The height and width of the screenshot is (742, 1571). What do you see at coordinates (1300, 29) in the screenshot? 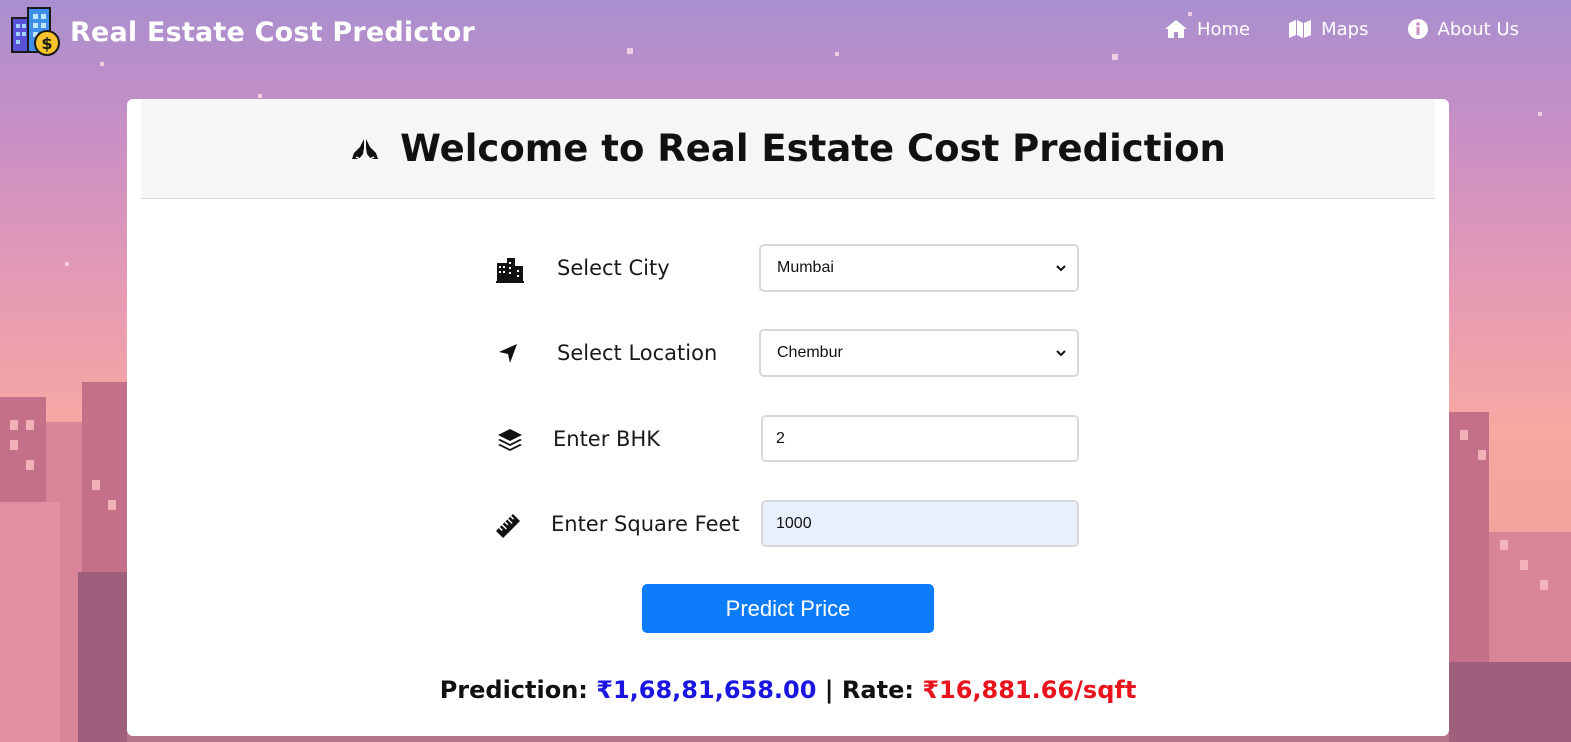
I see `map-icon` at bounding box center [1300, 29].